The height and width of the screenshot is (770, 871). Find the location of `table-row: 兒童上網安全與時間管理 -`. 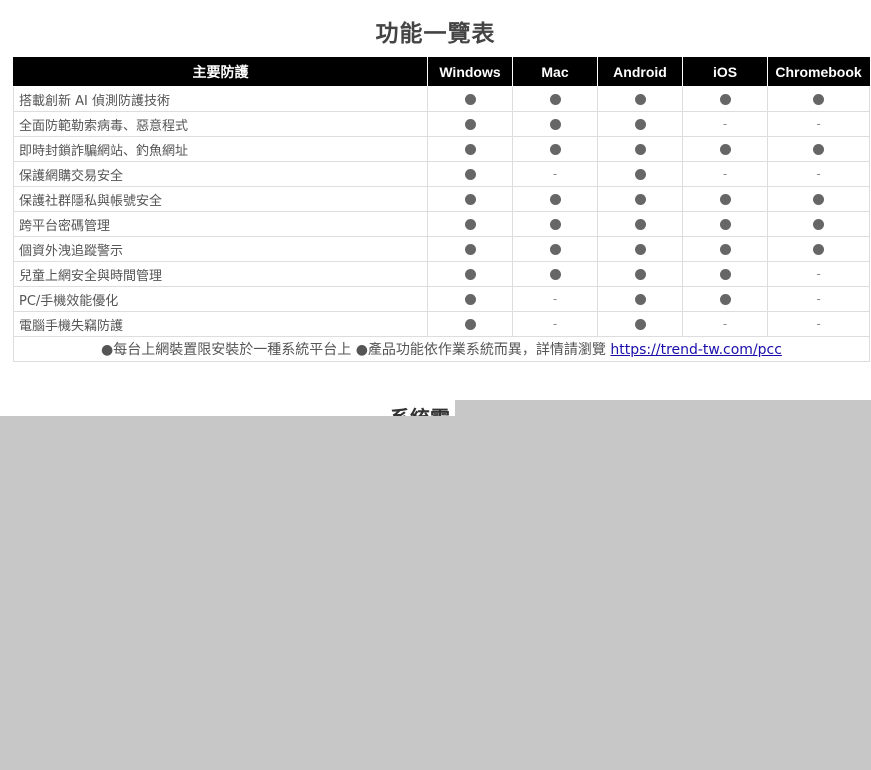

table-row: 兒童上網安全與時間管理 - is located at coordinates (441, 274).